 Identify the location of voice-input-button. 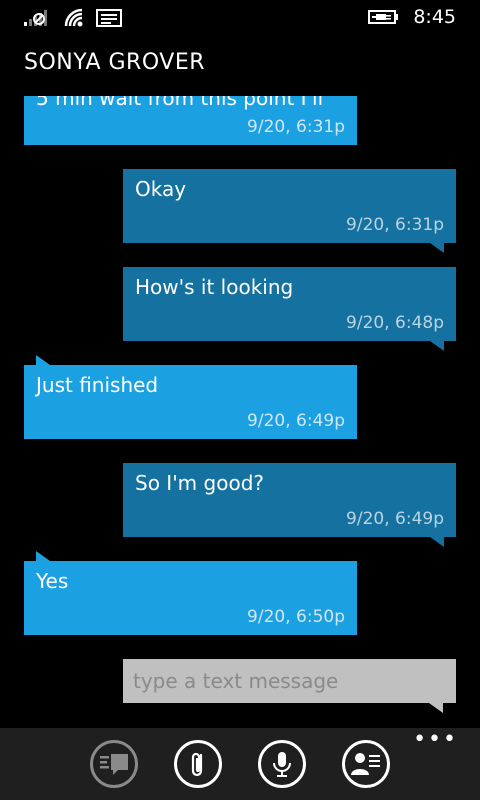
(282, 764).